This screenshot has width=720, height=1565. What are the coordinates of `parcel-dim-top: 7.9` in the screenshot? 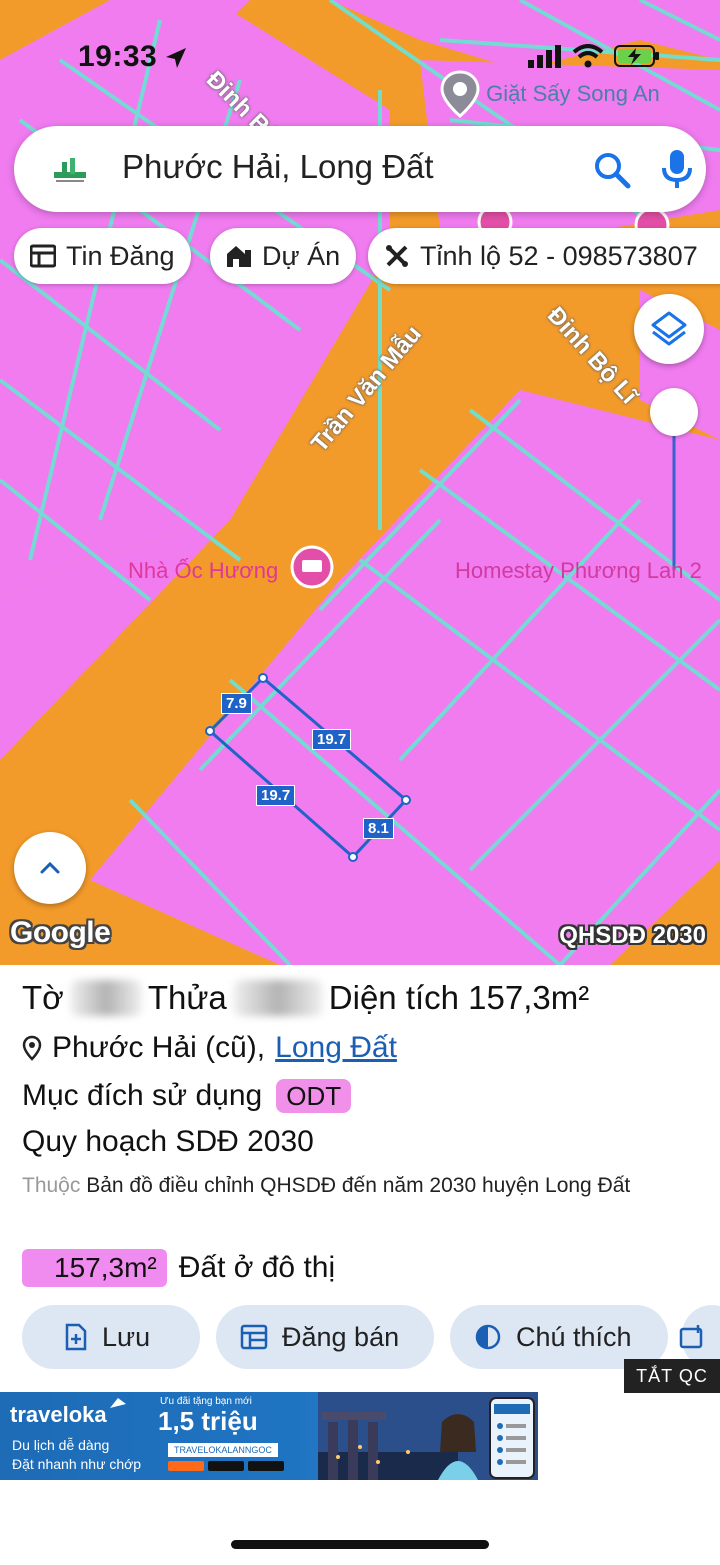 It's located at (236, 703).